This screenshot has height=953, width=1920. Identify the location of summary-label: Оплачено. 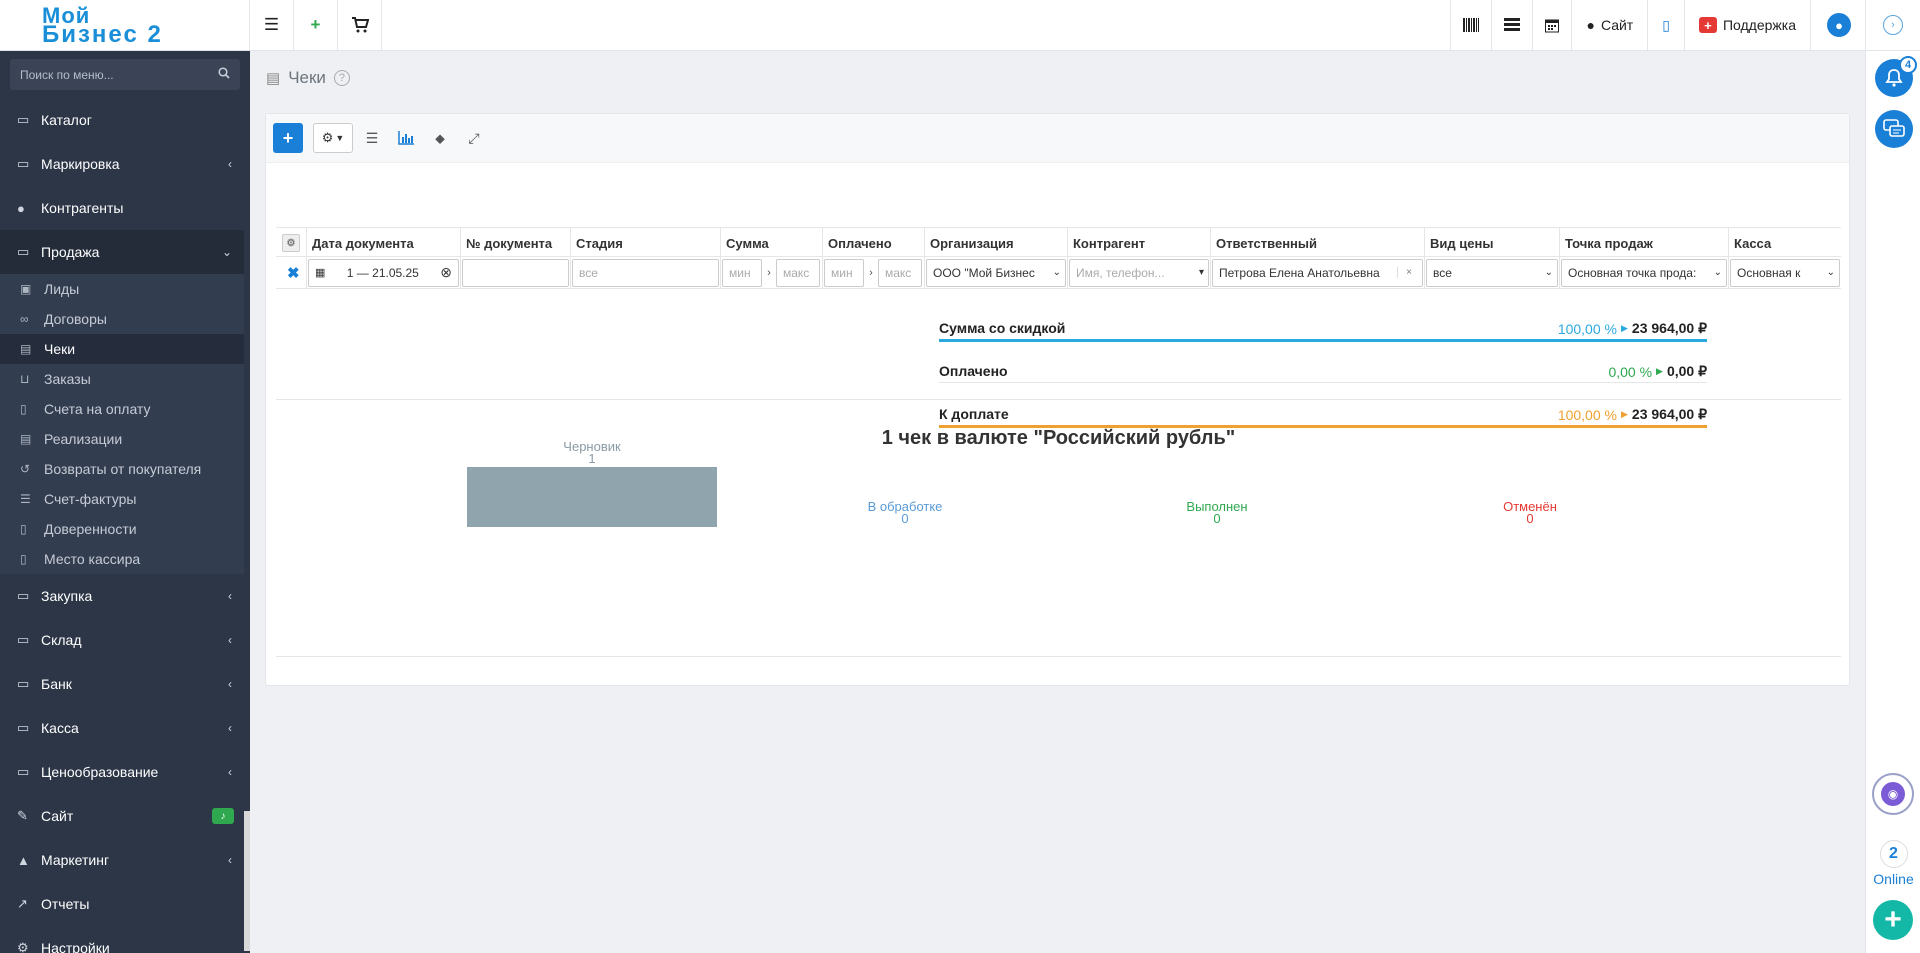
(973, 371).